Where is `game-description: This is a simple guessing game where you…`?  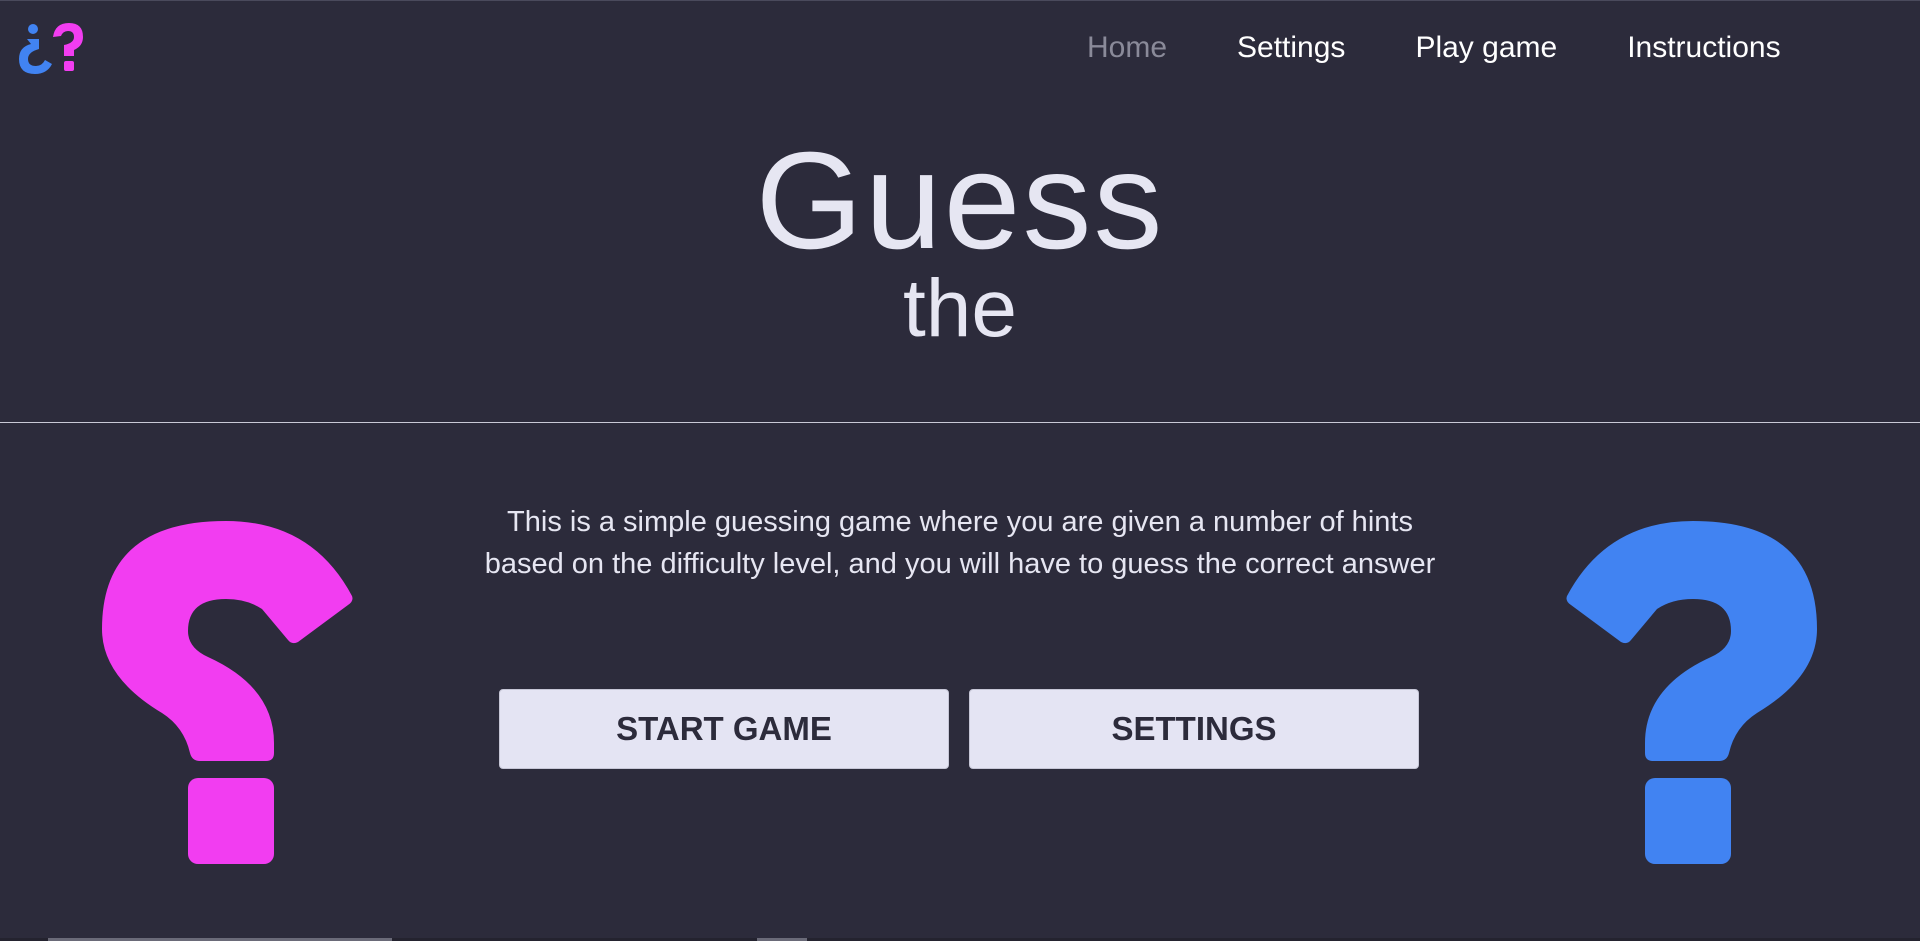 game-description: This is a simple guessing game where you… is located at coordinates (960, 543).